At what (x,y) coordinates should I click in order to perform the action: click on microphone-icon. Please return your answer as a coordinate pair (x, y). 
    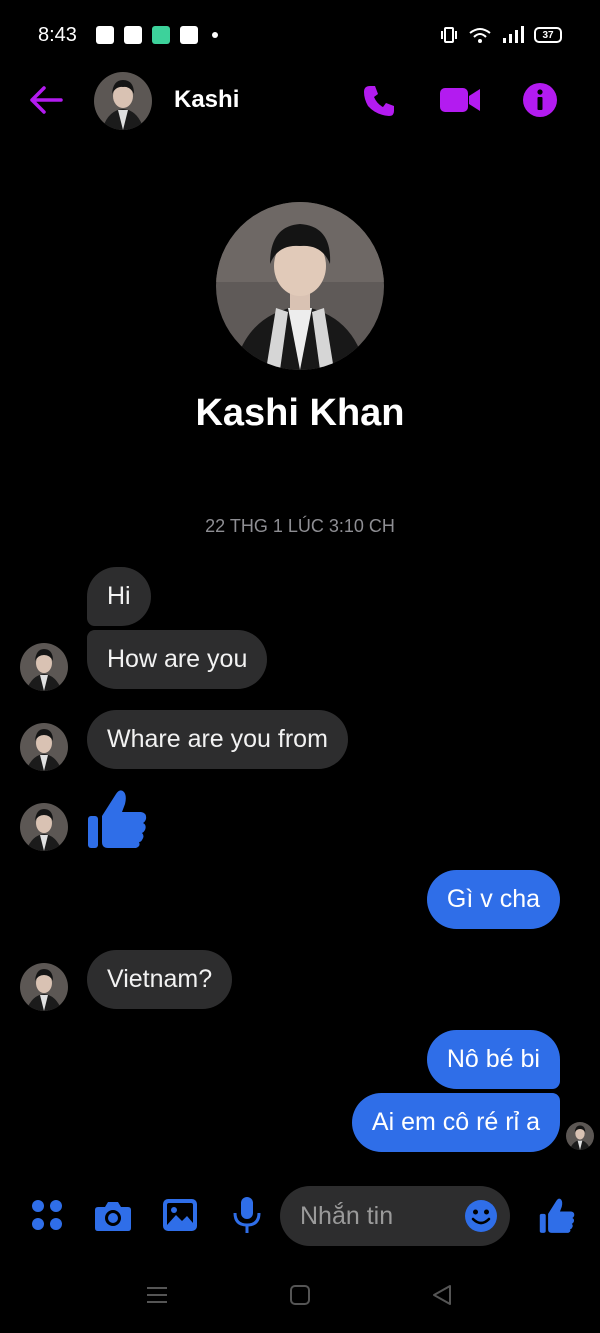
    Looking at the image, I should click on (247, 1216).